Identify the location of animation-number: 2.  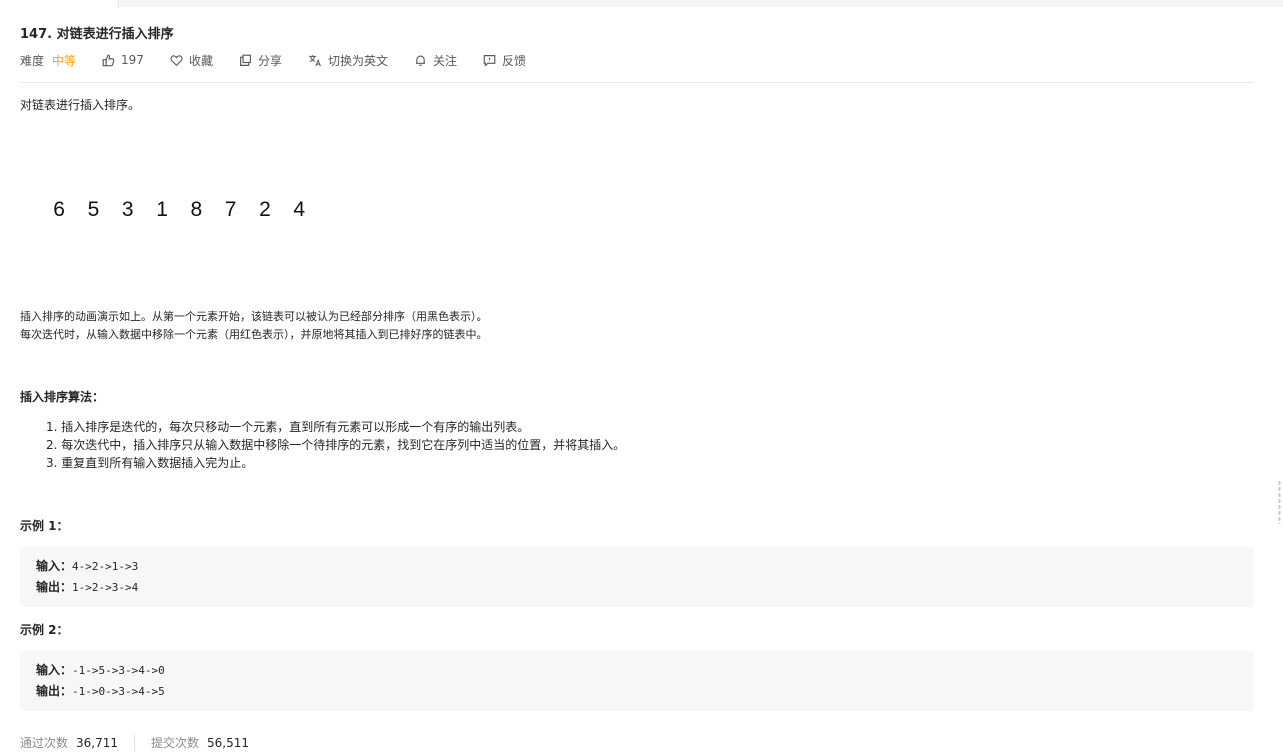
(265, 209).